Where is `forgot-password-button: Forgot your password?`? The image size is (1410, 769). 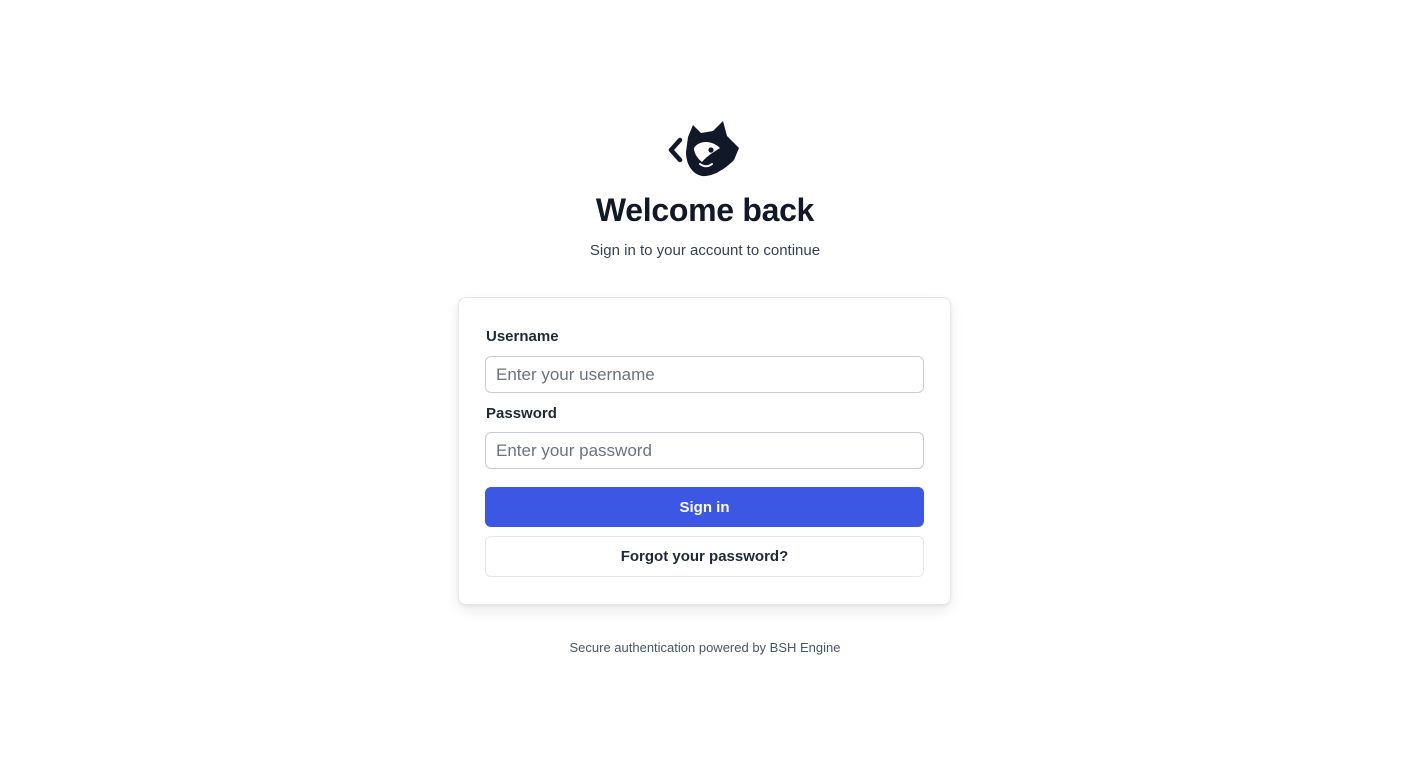 forgot-password-button: Forgot your password? is located at coordinates (704, 556).